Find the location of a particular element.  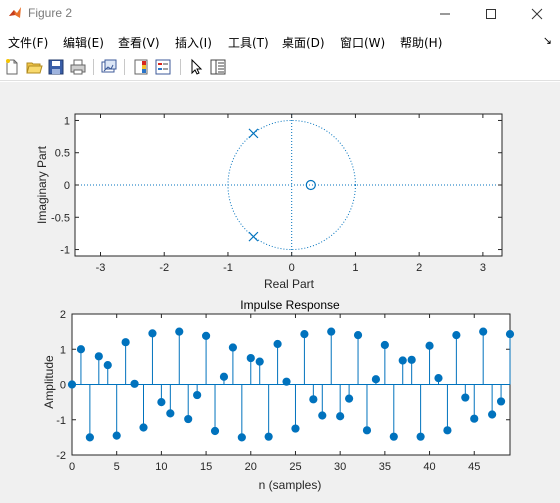

maximize-icon is located at coordinates (491, 14).